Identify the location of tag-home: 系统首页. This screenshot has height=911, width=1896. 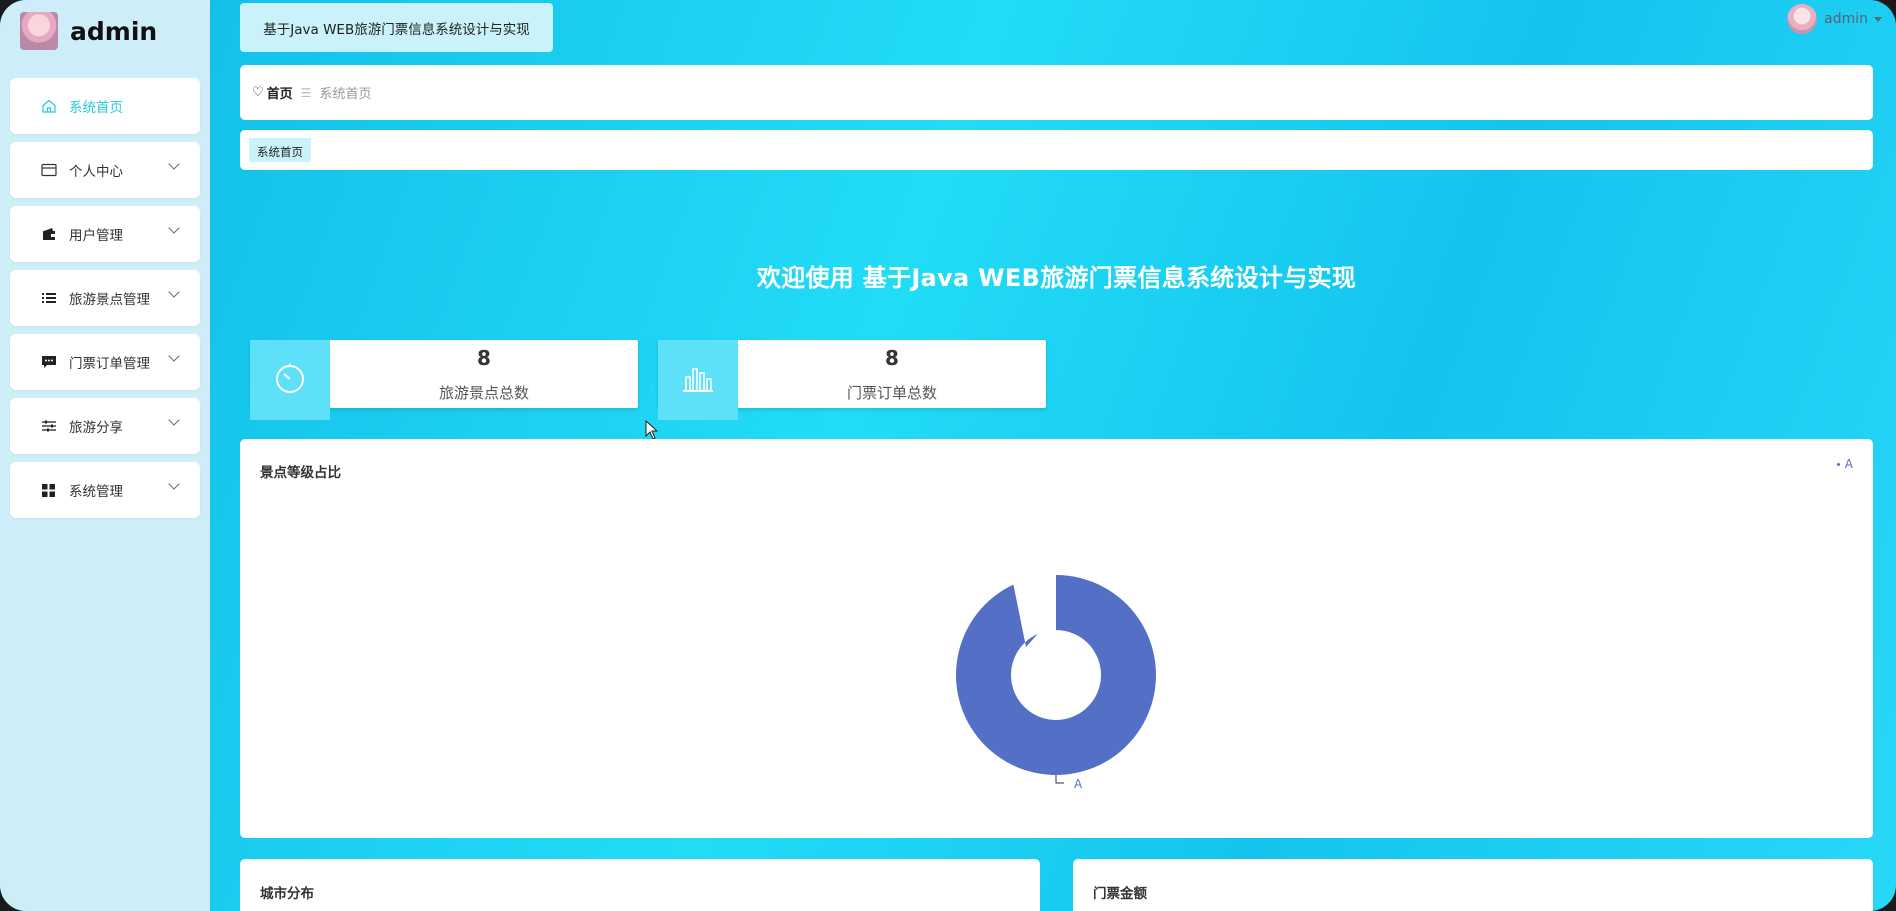
(280, 150).